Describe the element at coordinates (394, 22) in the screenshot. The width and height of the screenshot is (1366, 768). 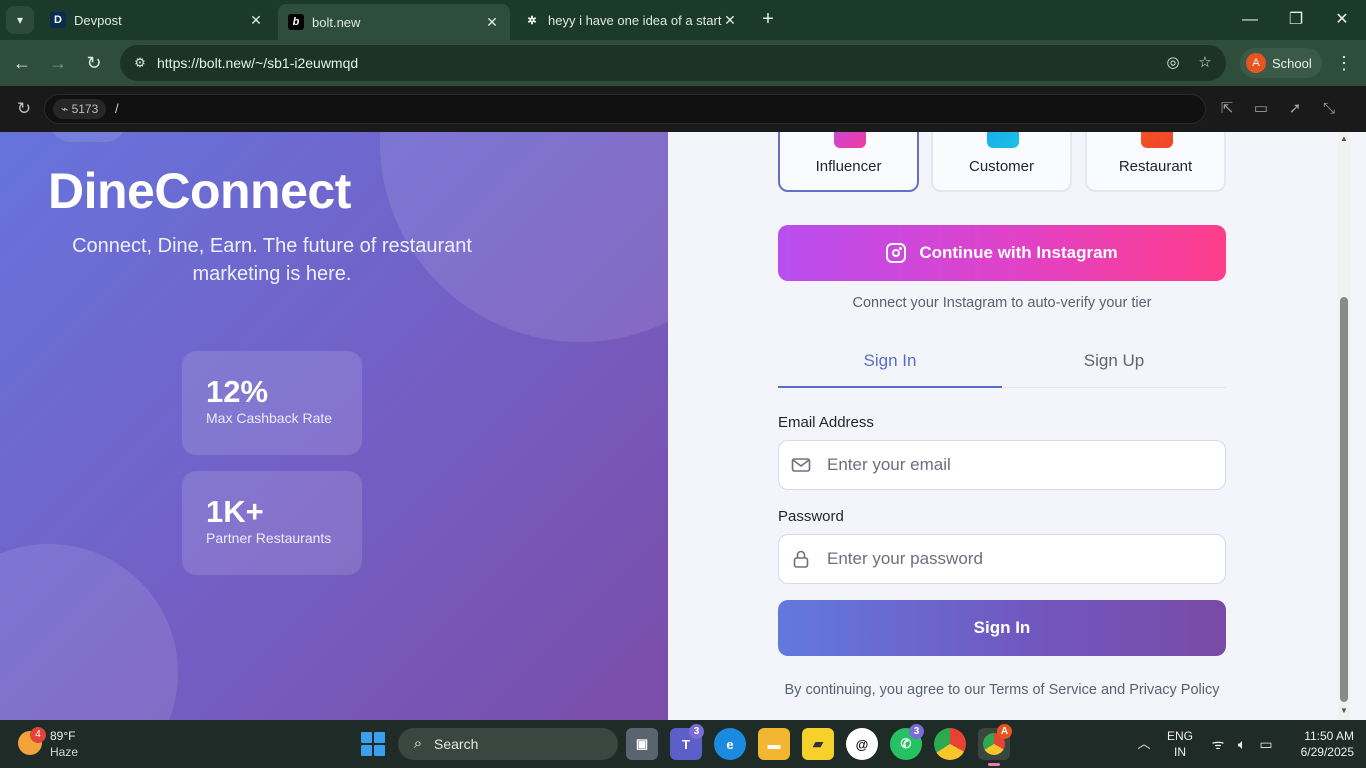
I see `tab-bolt: b bolt.new ✕` at that location.